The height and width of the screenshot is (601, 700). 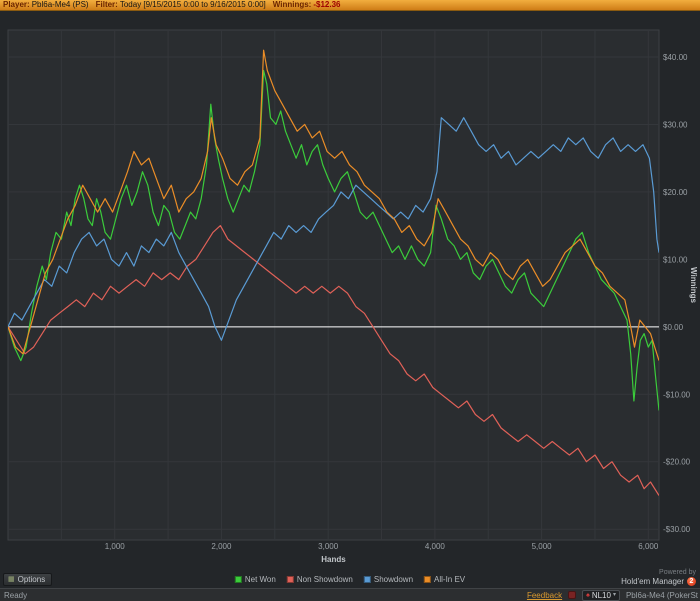 I want to click on svg-text: -$20.00, so click(x=677, y=462).